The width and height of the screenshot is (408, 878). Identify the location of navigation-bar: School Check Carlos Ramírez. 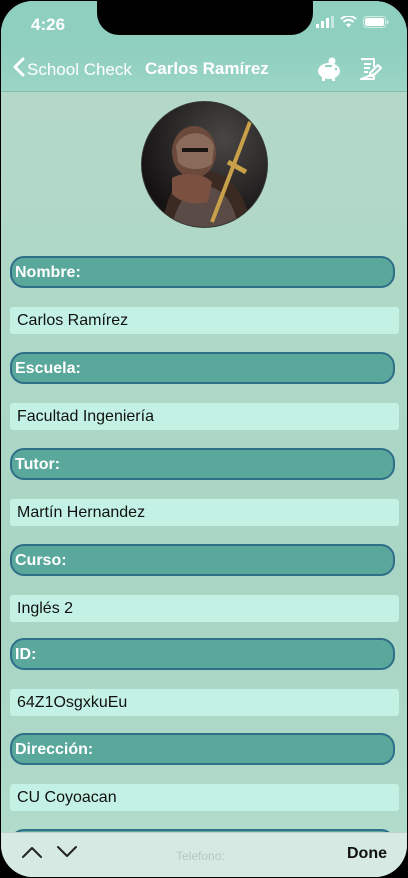
(204, 69).